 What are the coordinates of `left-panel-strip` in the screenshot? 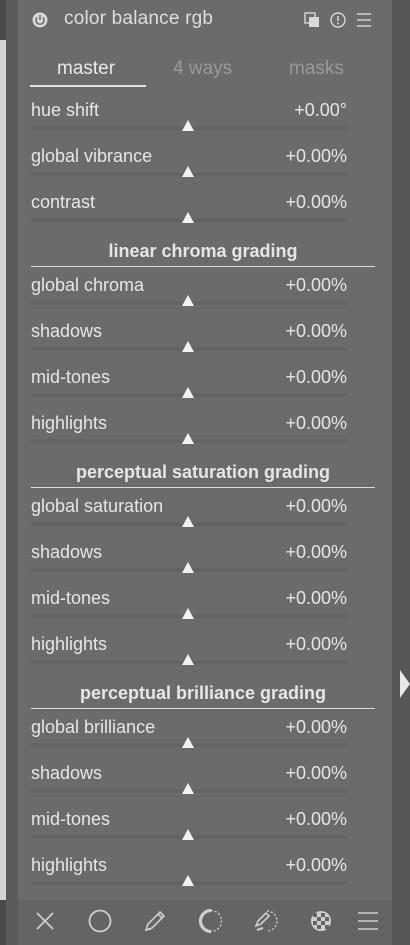 It's located at (3, 470).